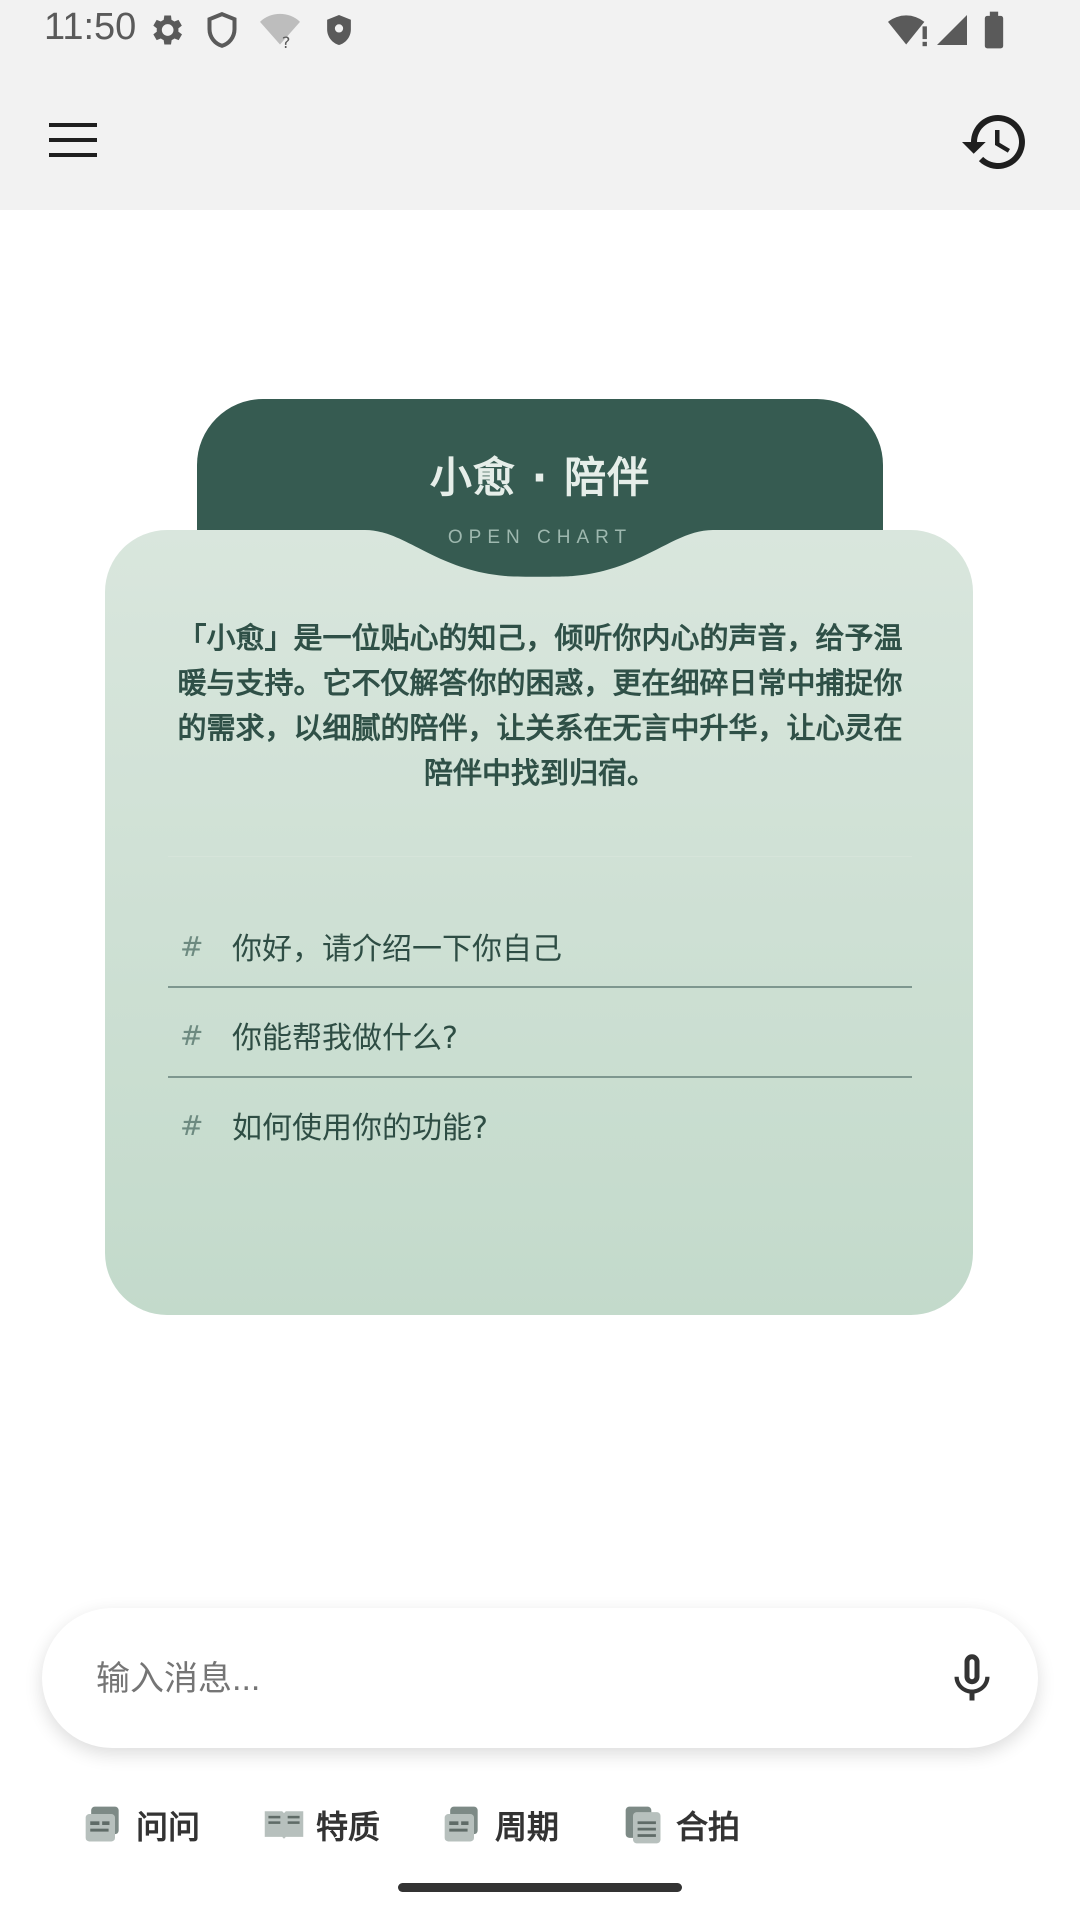  What do you see at coordinates (339, 30) in the screenshot?
I see `shield-filled-icon` at bounding box center [339, 30].